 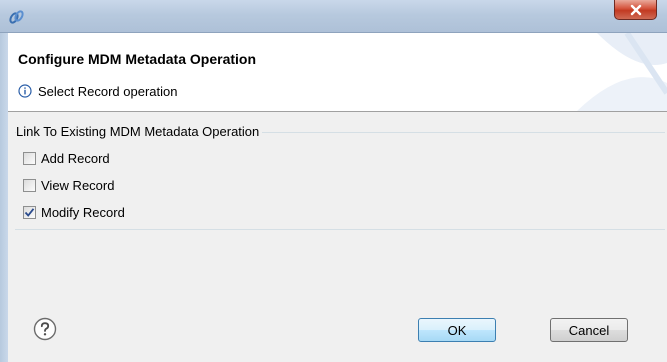 I want to click on window-frame, so click(x=4, y=197).